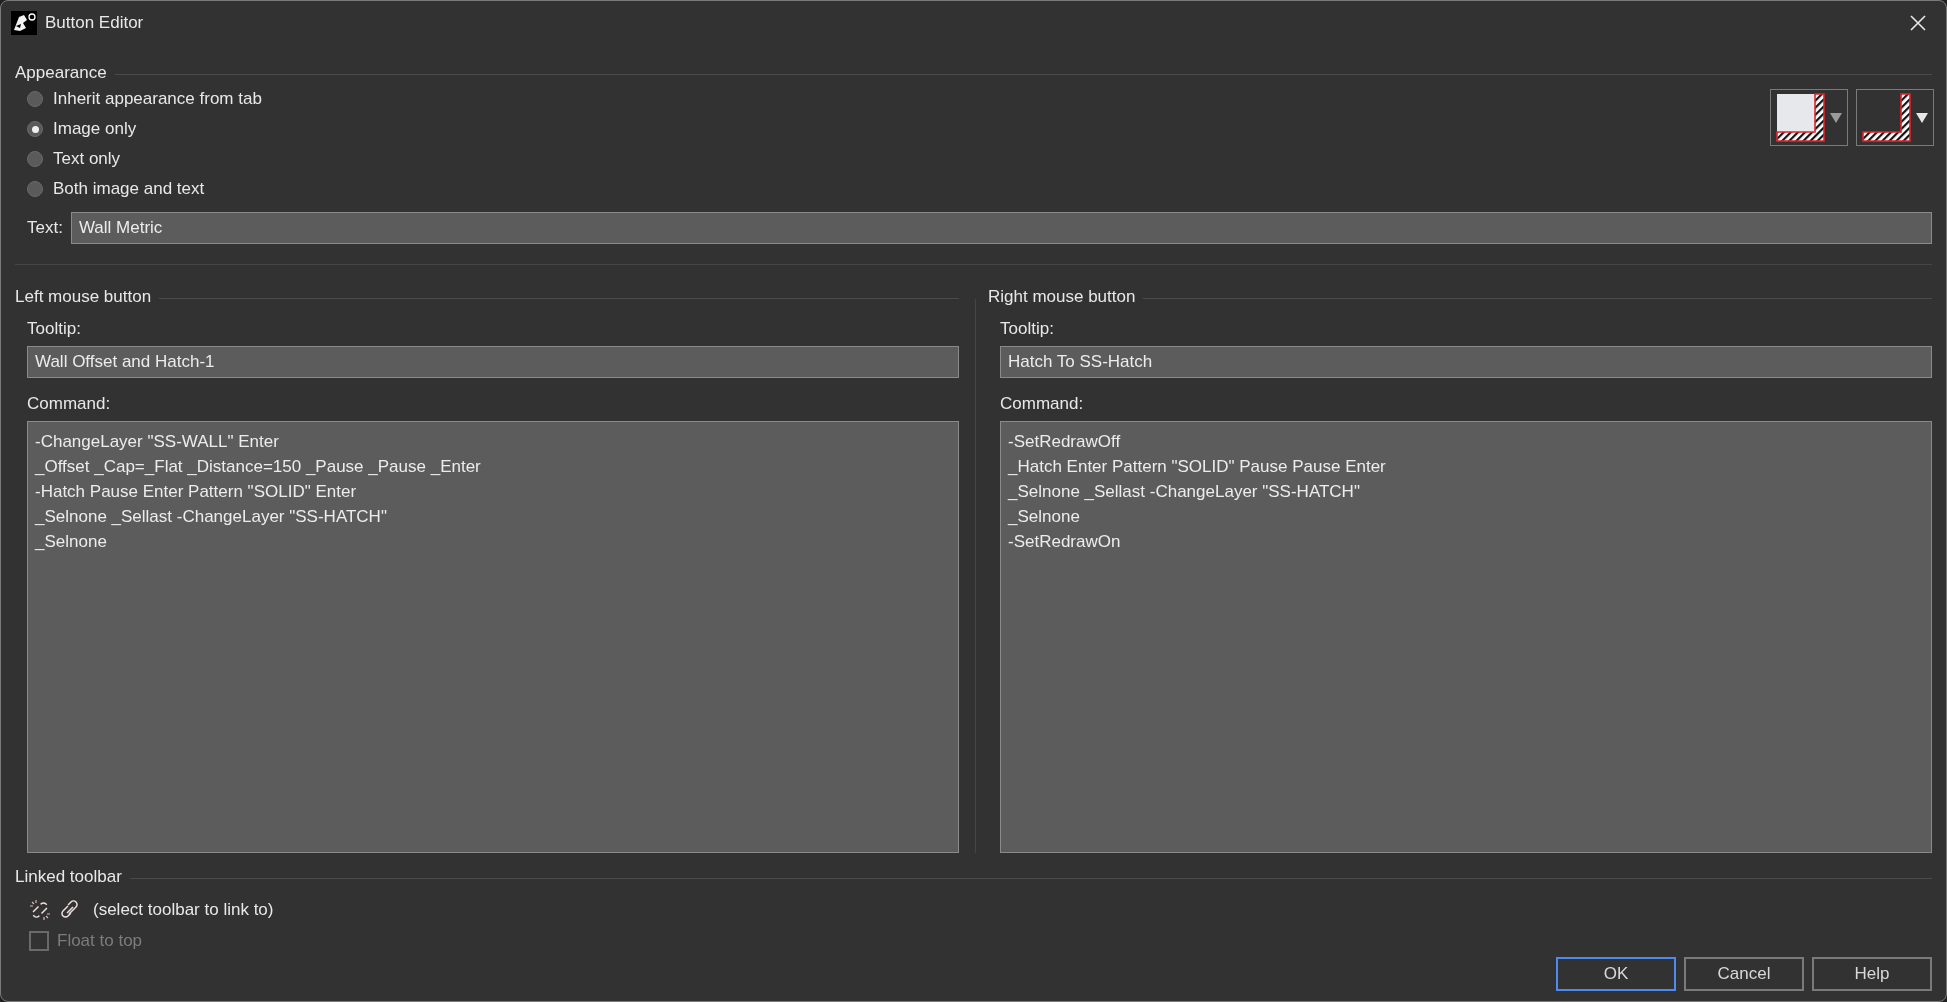 This screenshot has width=1947, height=1002. Describe the element at coordinates (1466, 362) in the screenshot. I see `tooltip-field: Hatch To SS-Hatch` at that location.